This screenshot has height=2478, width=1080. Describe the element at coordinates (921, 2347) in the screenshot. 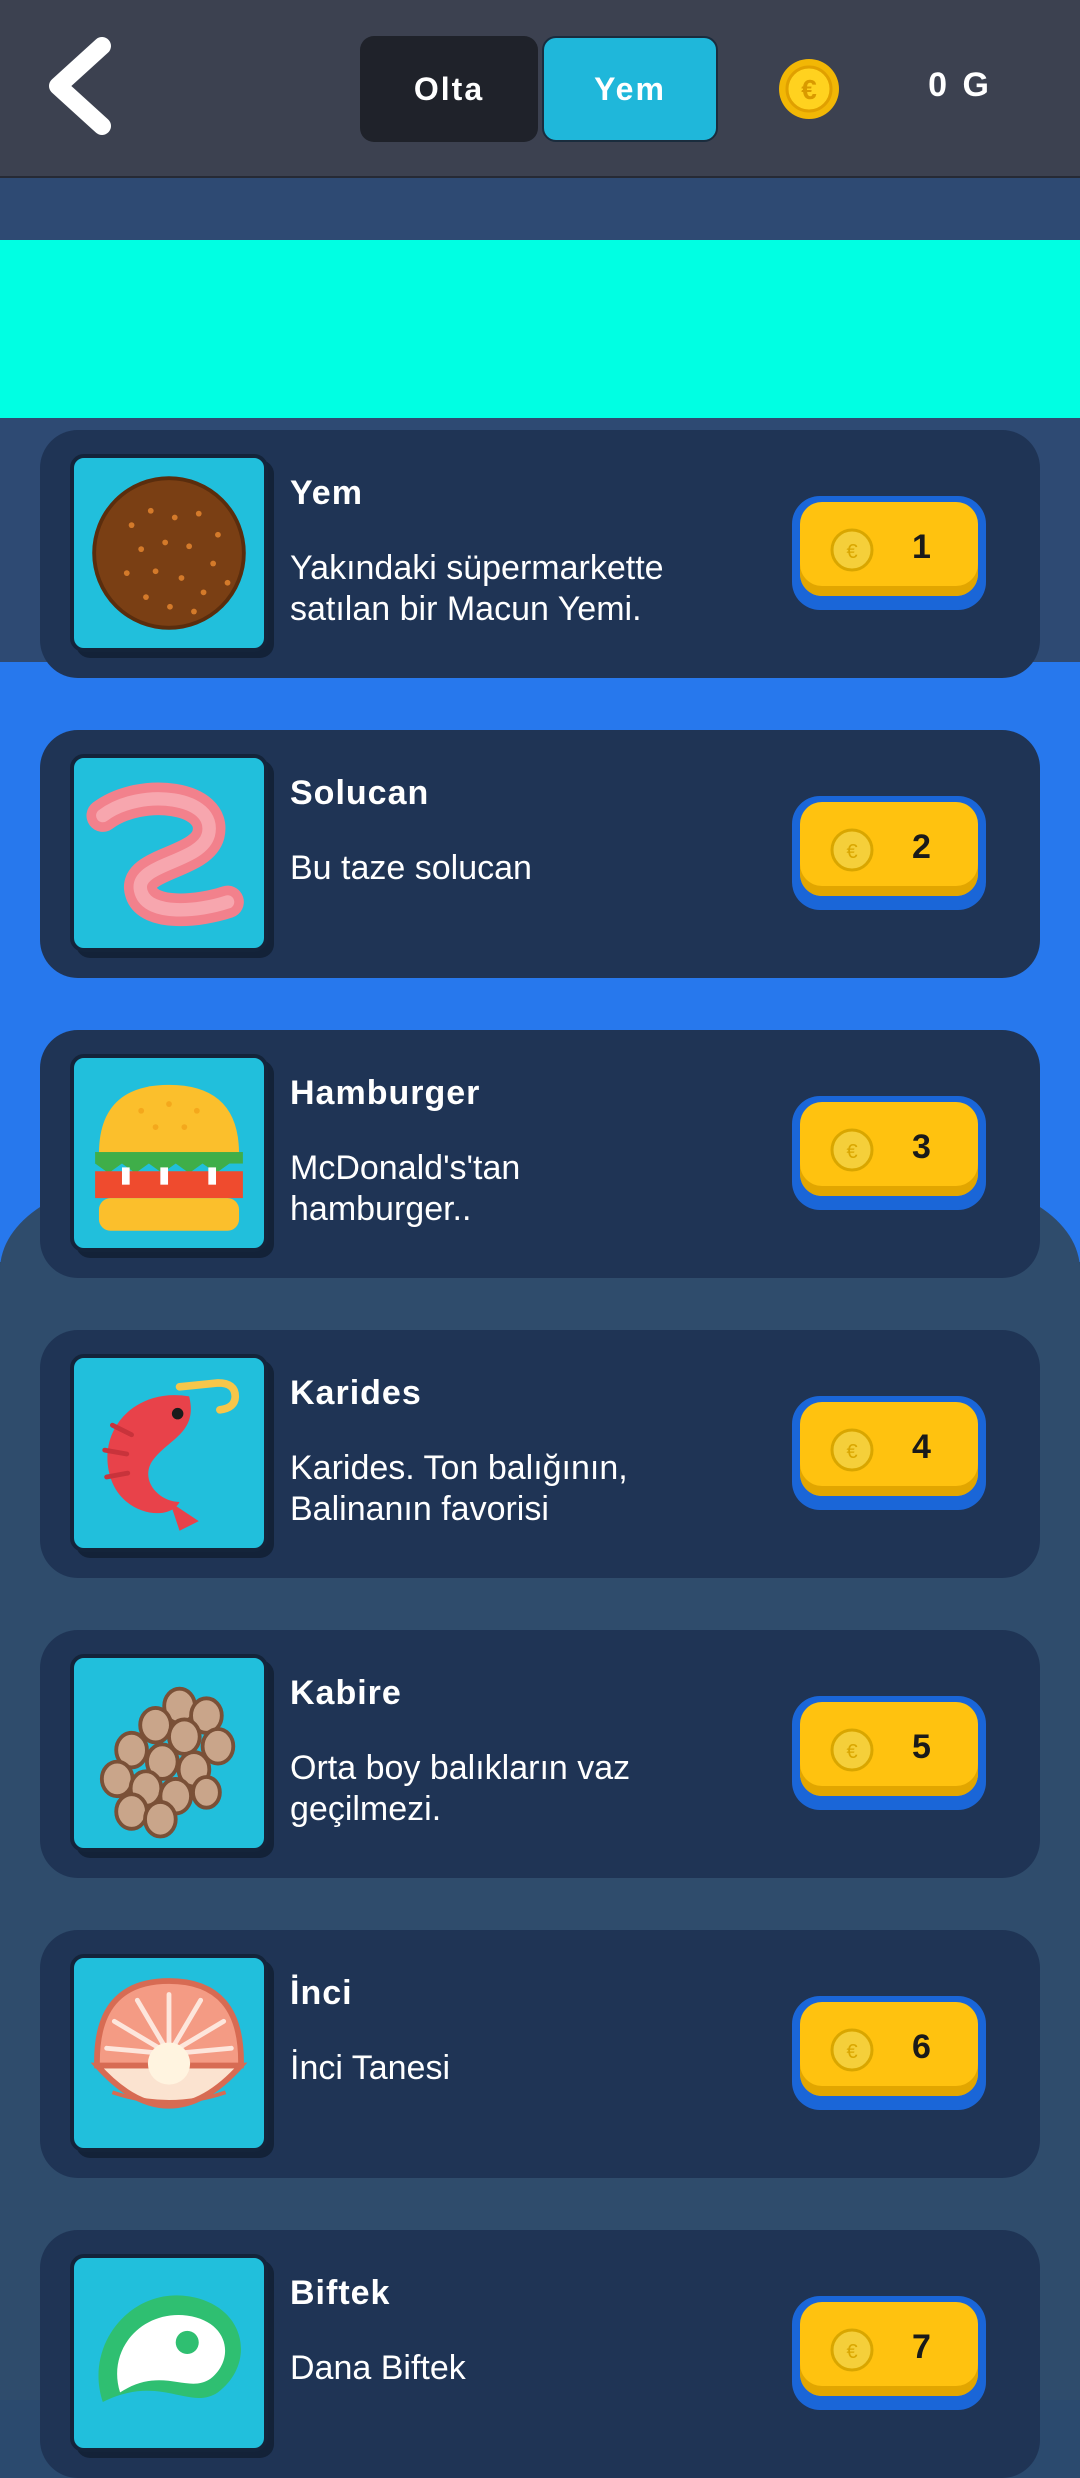

I see `item-price: 7` at that location.